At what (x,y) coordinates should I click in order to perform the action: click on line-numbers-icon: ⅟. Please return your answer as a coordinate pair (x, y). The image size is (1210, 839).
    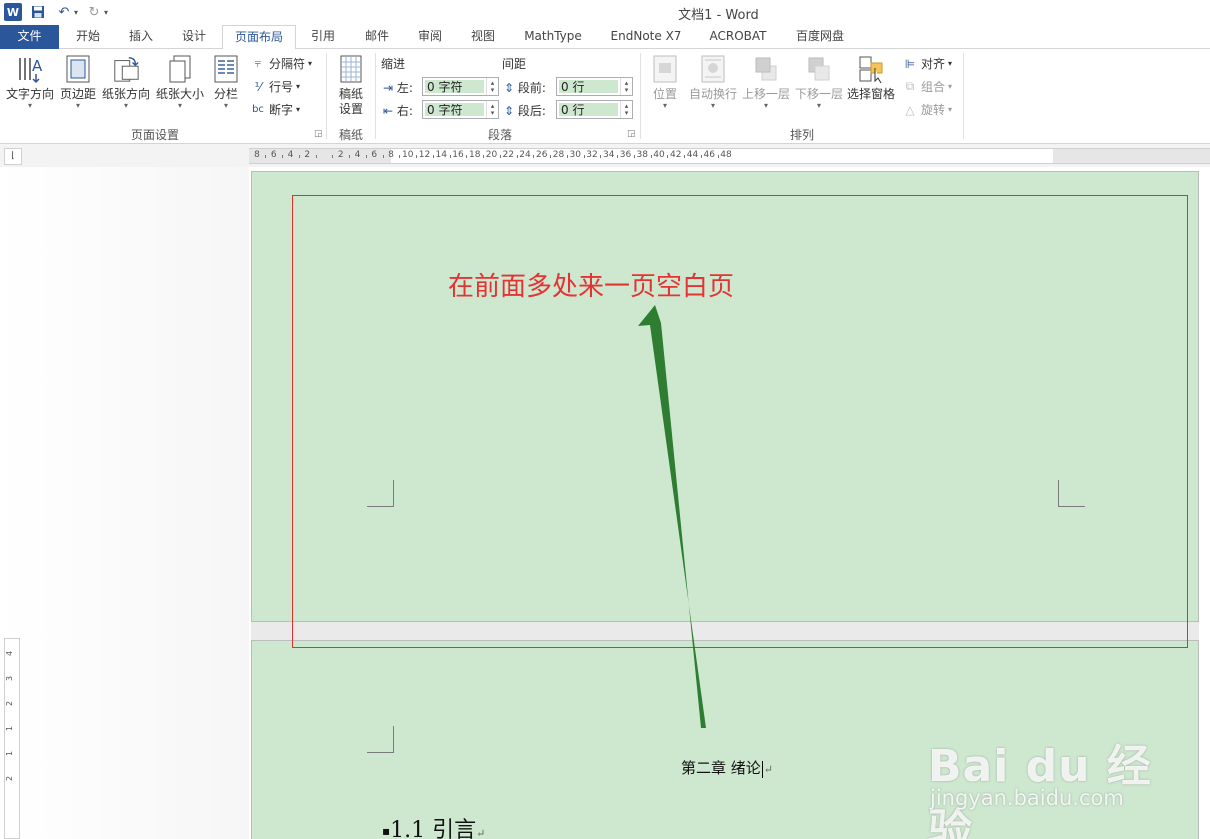
    Looking at the image, I should click on (258, 86).